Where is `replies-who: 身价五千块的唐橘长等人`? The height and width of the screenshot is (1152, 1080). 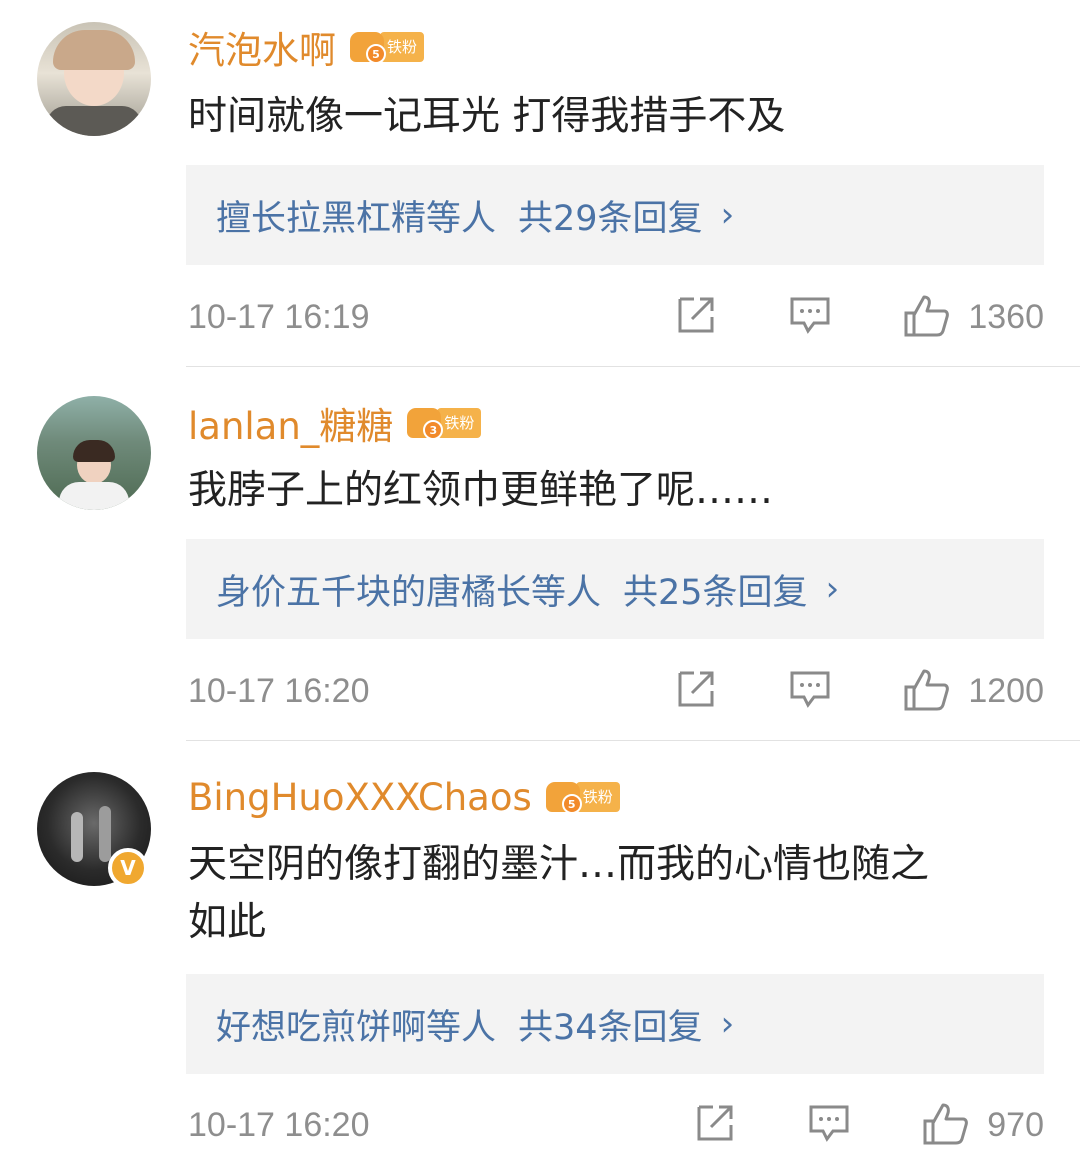
replies-who: 身价五千块的唐橘长等人 is located at coordinates (408, 589).